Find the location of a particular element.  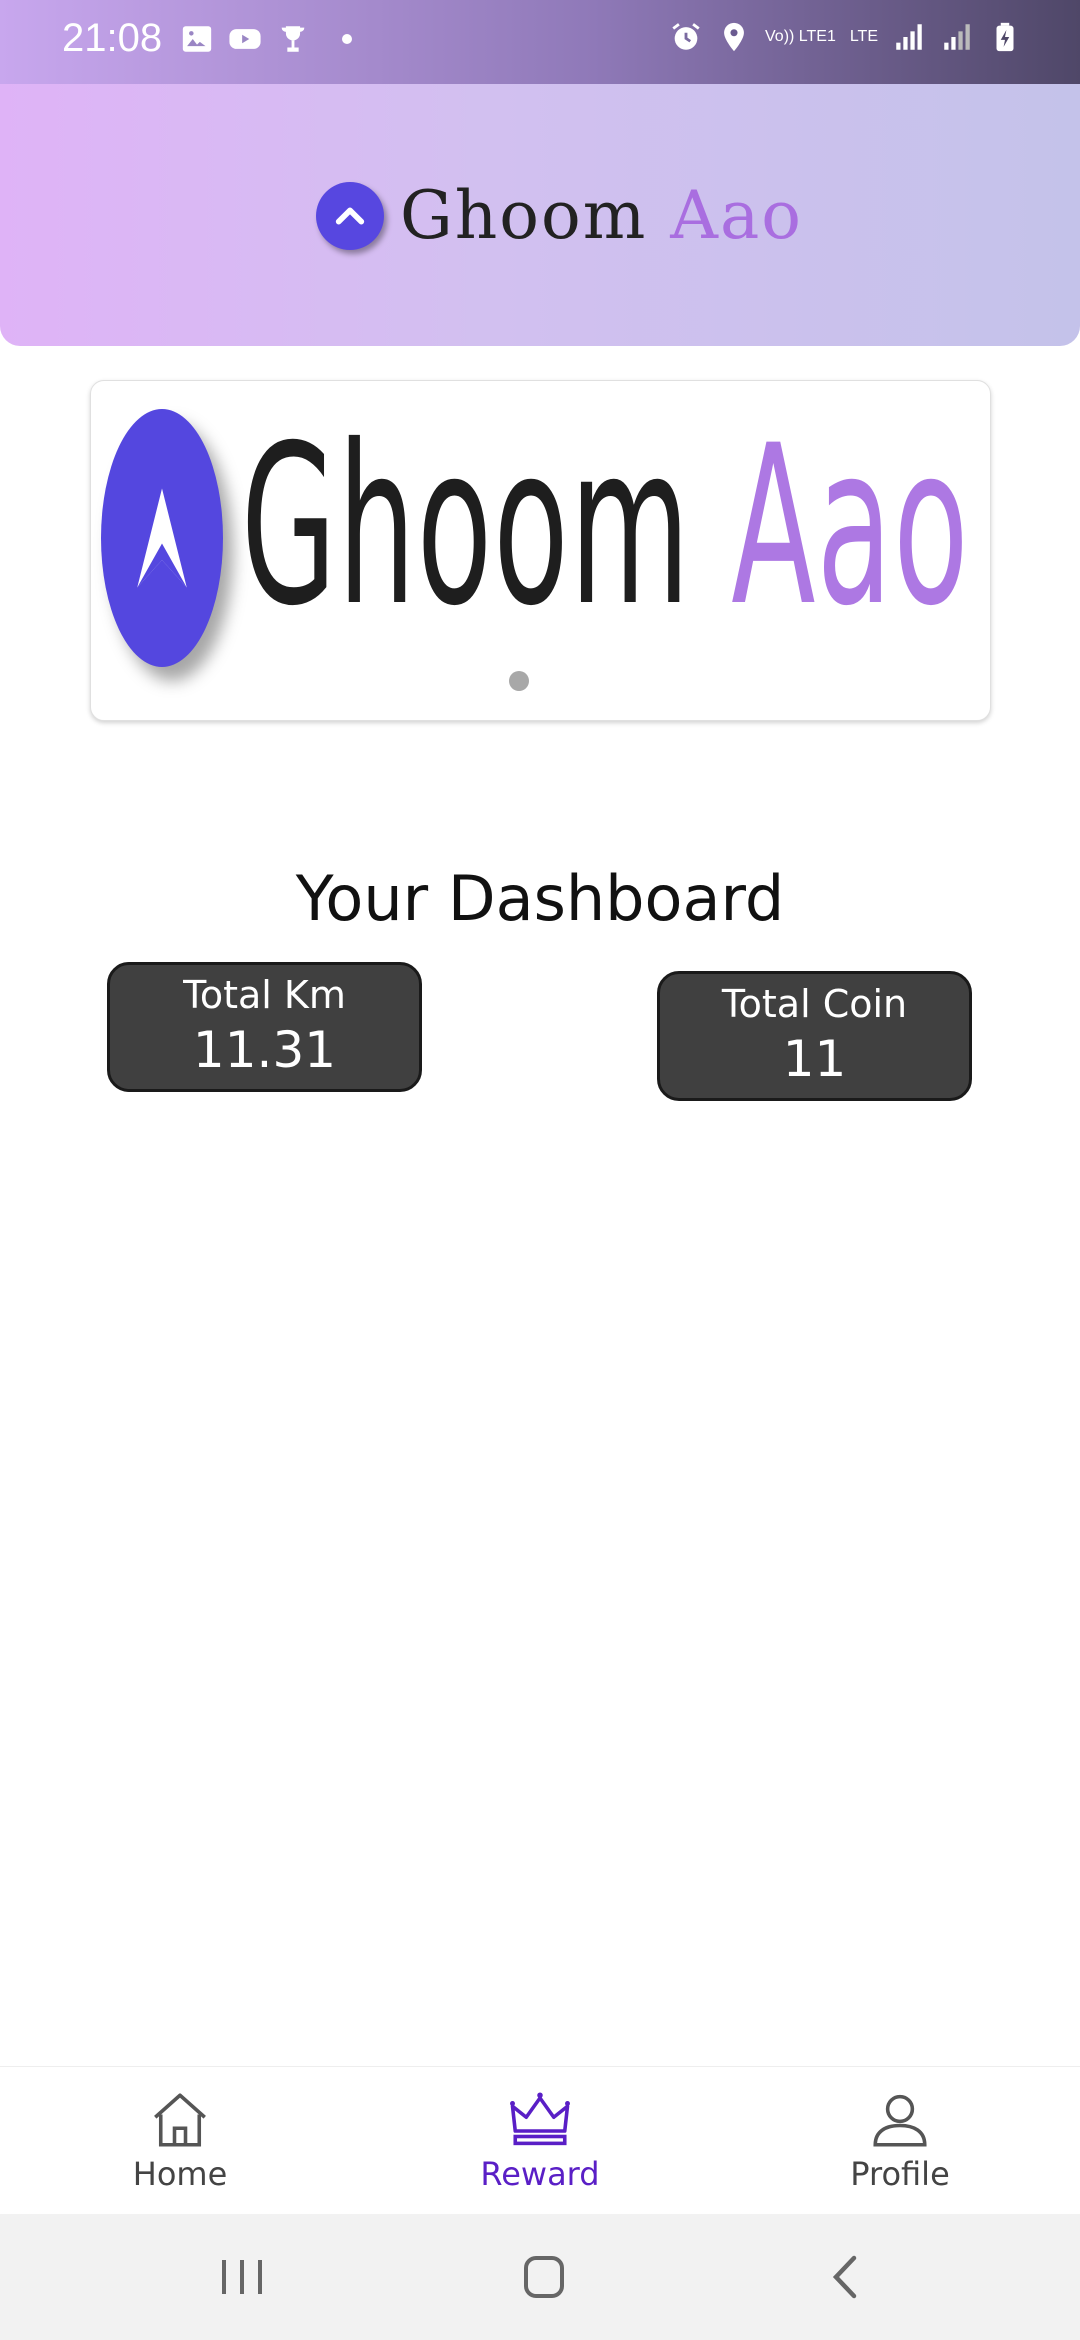

nav-label-reward: Reward is located at coordinates (540, 2174).